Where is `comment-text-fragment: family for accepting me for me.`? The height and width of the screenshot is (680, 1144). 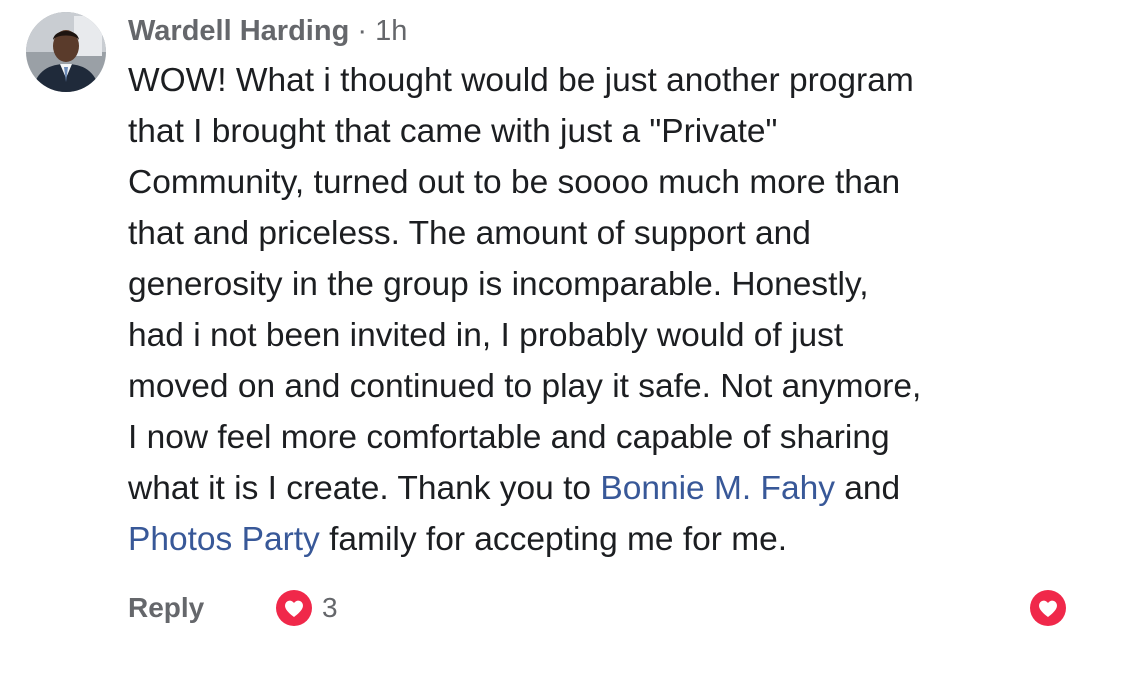 comment-text-fragment: family for accepting me for me. is located at coordinates (553, 539).